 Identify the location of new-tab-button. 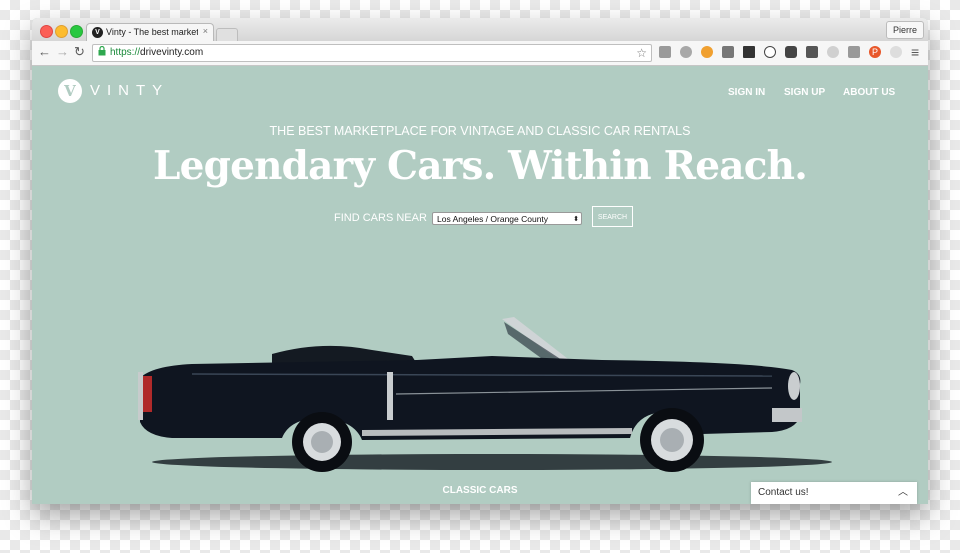
(227, 34).